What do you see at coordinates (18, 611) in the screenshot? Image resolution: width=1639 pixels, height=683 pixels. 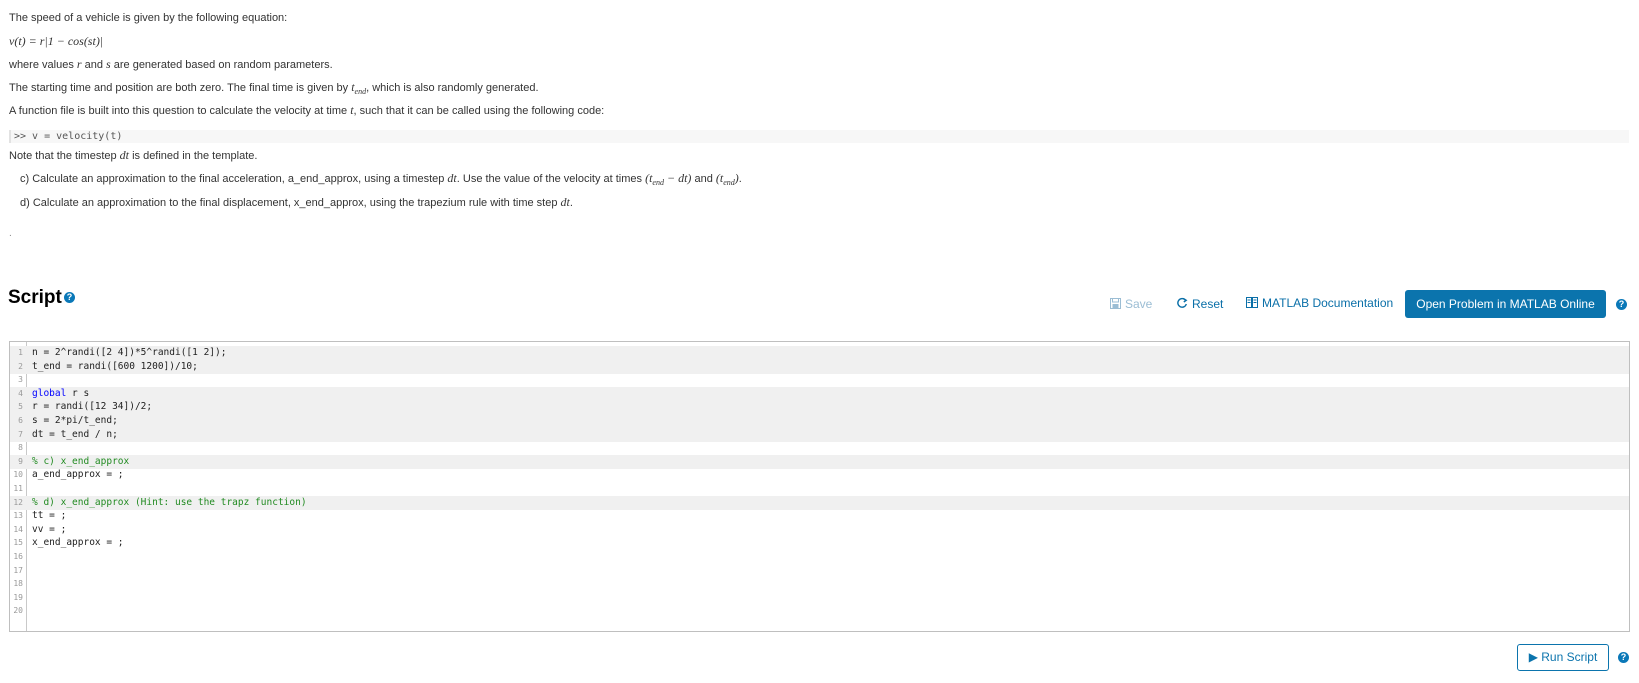 I see `line-number: 20` at bounding box center [18, 611].